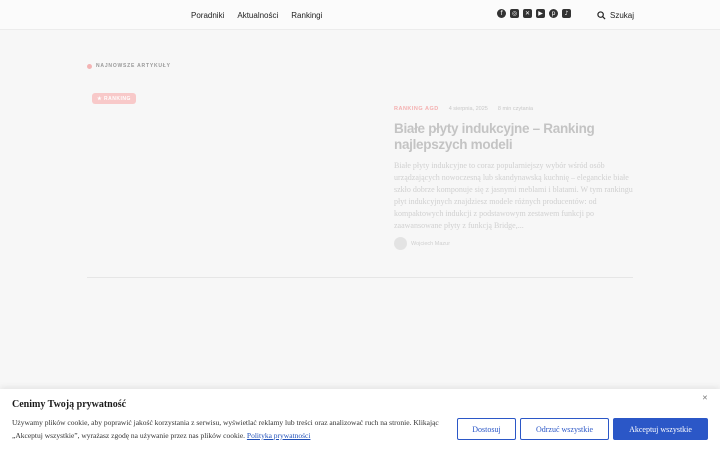  What do you see at coordinates (416, 109) in the screenshot?
I see `article-category: RANKING AGD` at bounding box center [416, 109].